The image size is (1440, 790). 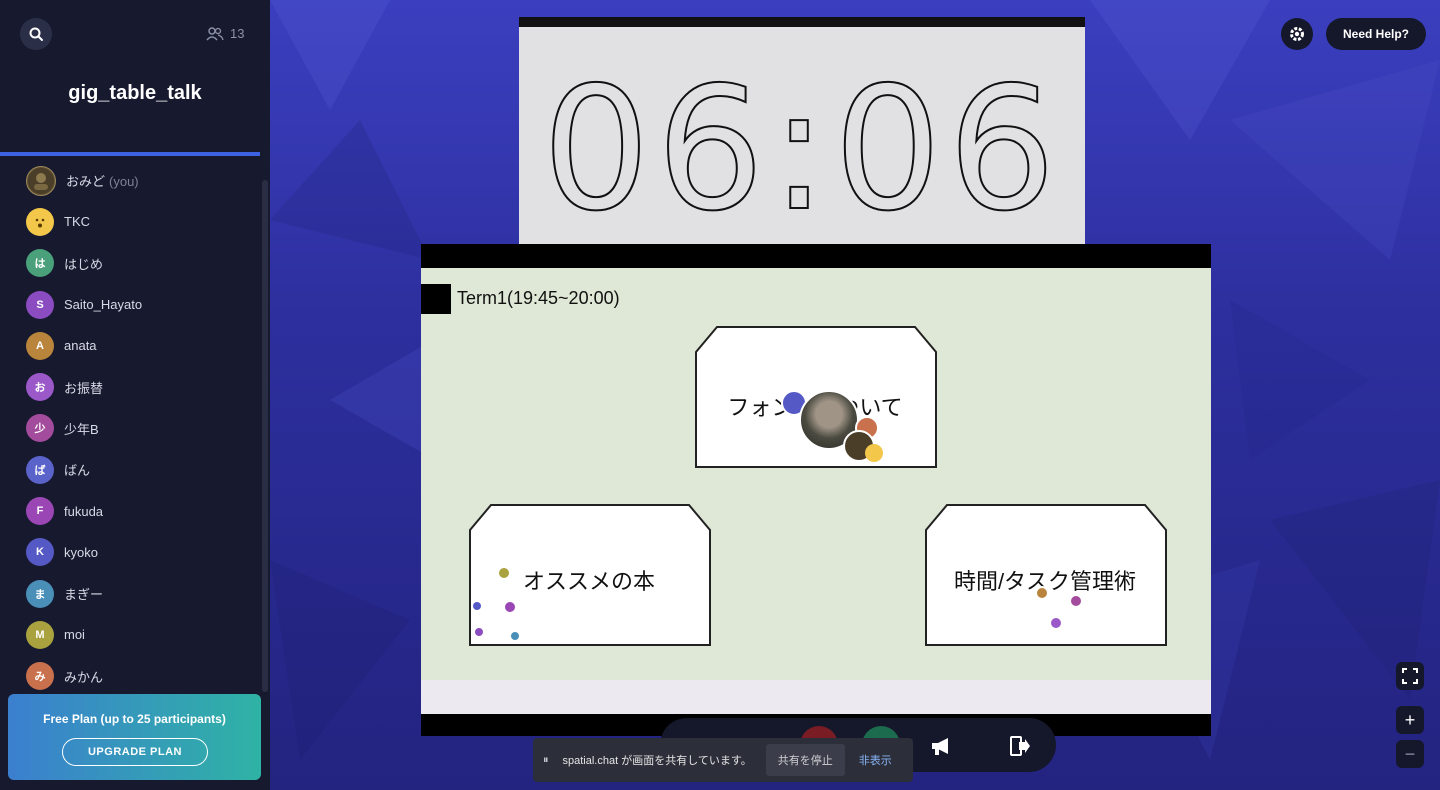 I want to click on emoji-face-icon, so click(x=40, y=223).